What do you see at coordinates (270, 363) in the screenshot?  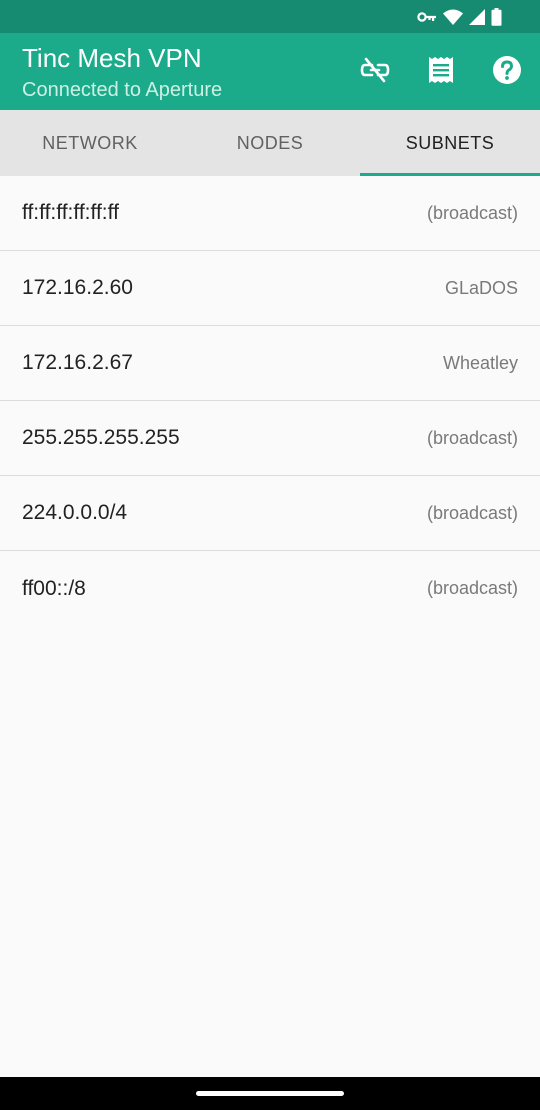 I see `list-item: 172.16.2.67 Wheatley` at bounding box center [270, 363].